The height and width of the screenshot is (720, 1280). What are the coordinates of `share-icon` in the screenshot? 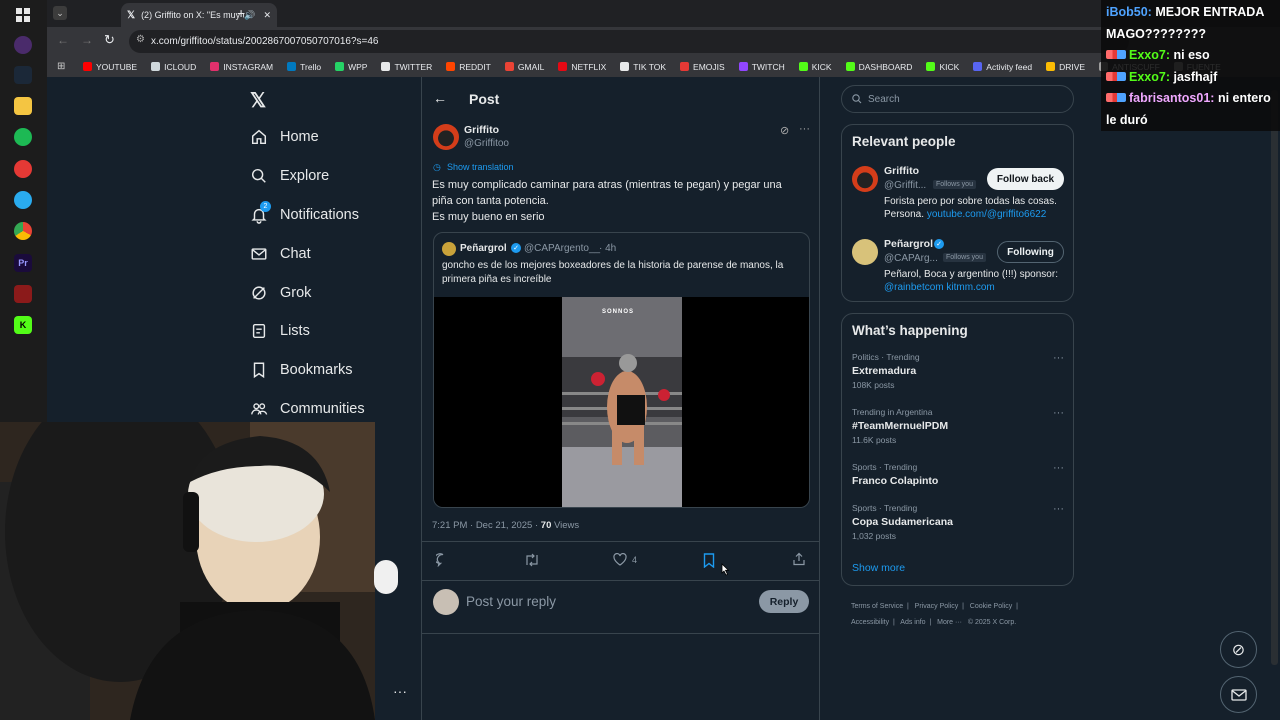 It's located at (799, 561).